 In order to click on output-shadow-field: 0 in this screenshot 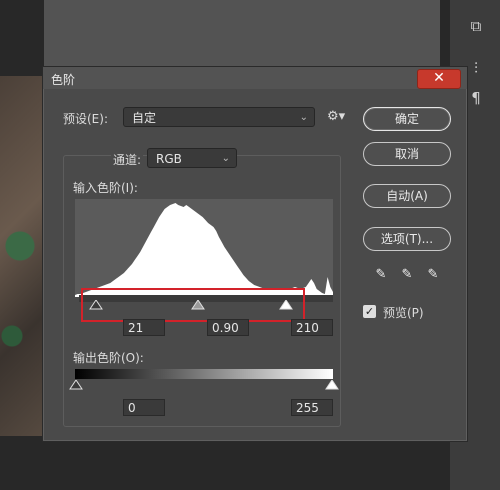, I will do `click(144, 407)`.